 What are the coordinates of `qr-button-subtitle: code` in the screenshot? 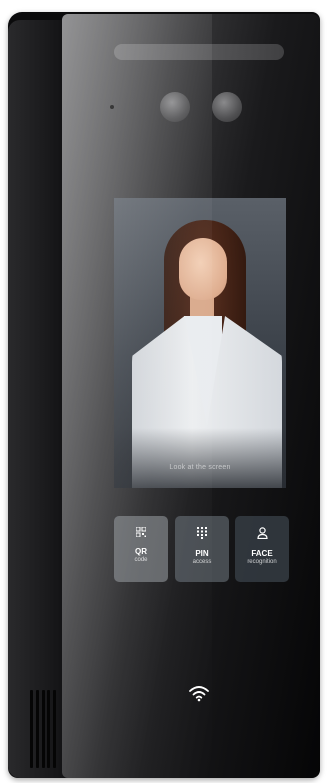 It's located at (141, 560).